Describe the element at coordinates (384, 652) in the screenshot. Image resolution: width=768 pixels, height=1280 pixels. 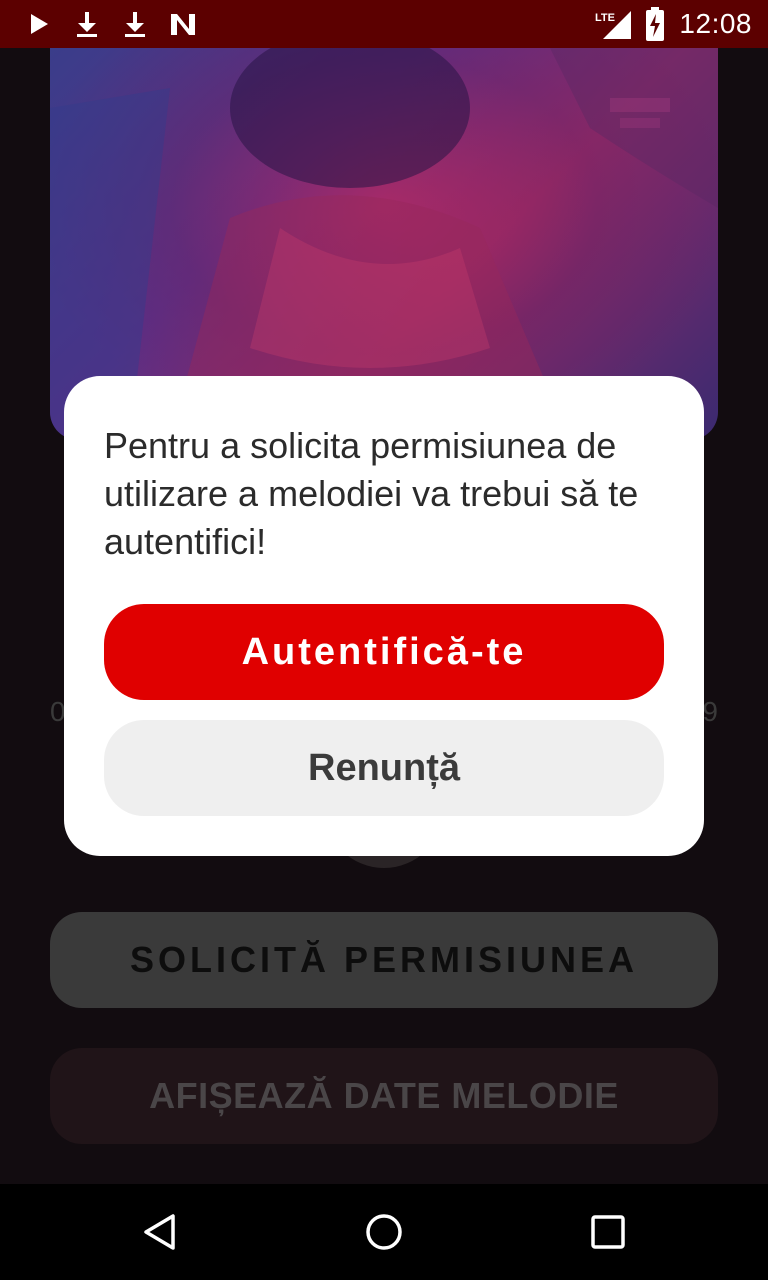
I see `login-button: Autentifică-te` at that location.